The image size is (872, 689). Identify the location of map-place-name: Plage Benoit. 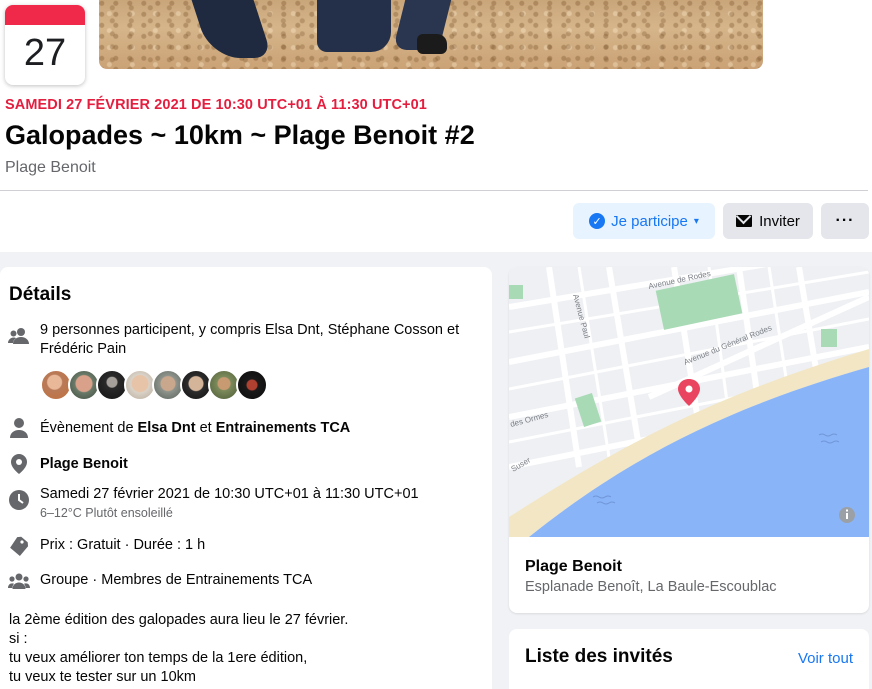
(573, 567).